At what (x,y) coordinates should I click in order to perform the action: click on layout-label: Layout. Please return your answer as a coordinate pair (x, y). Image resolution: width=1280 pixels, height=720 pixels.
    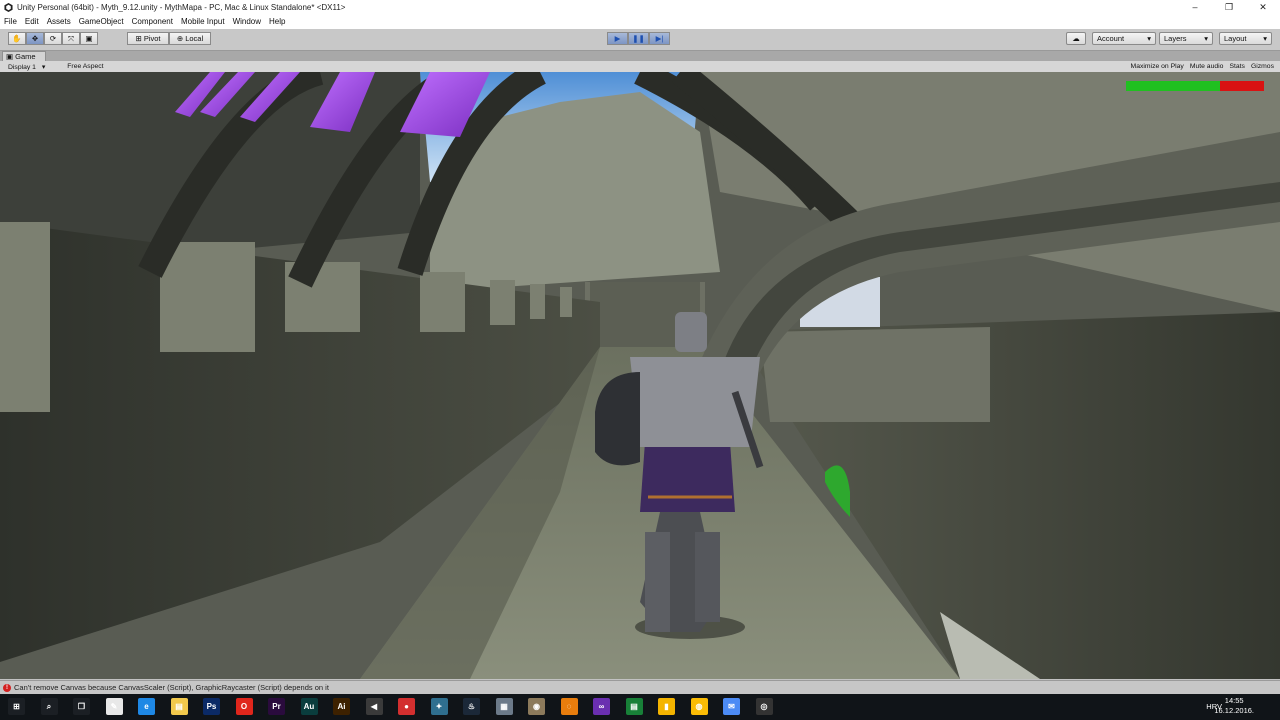
    Looking at the image, I should click on (1235, 38).